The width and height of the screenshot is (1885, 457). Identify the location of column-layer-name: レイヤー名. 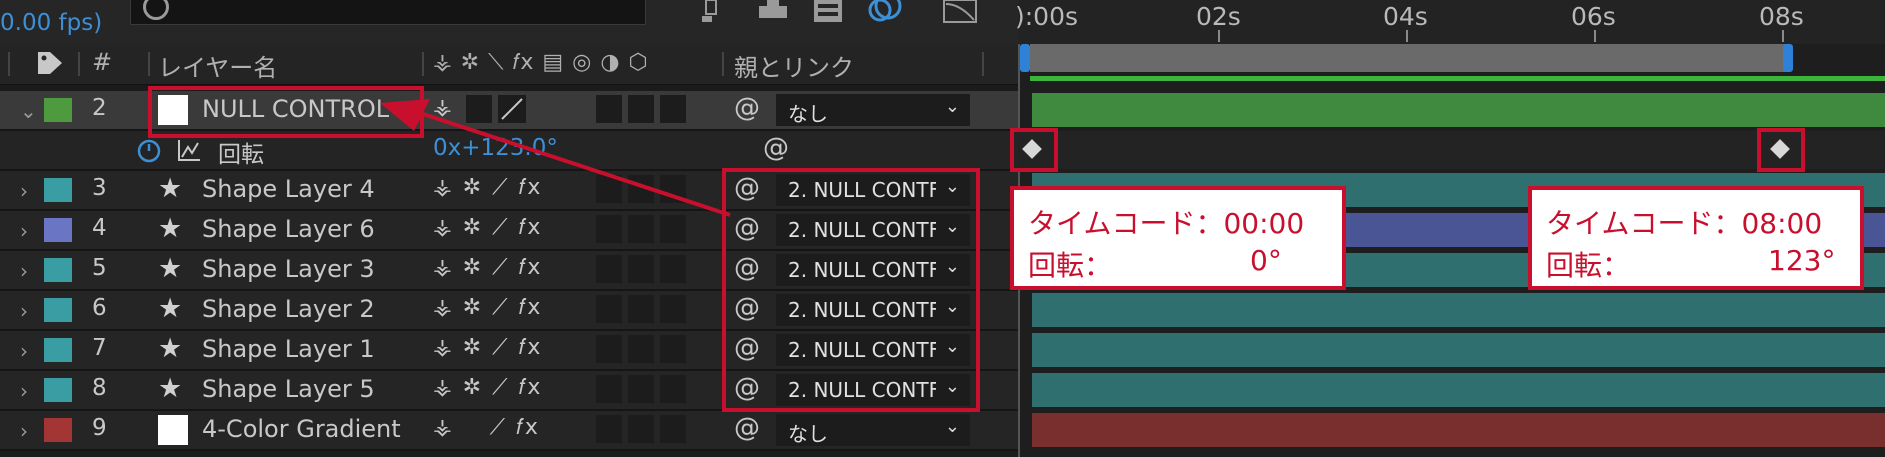
(217, 65).